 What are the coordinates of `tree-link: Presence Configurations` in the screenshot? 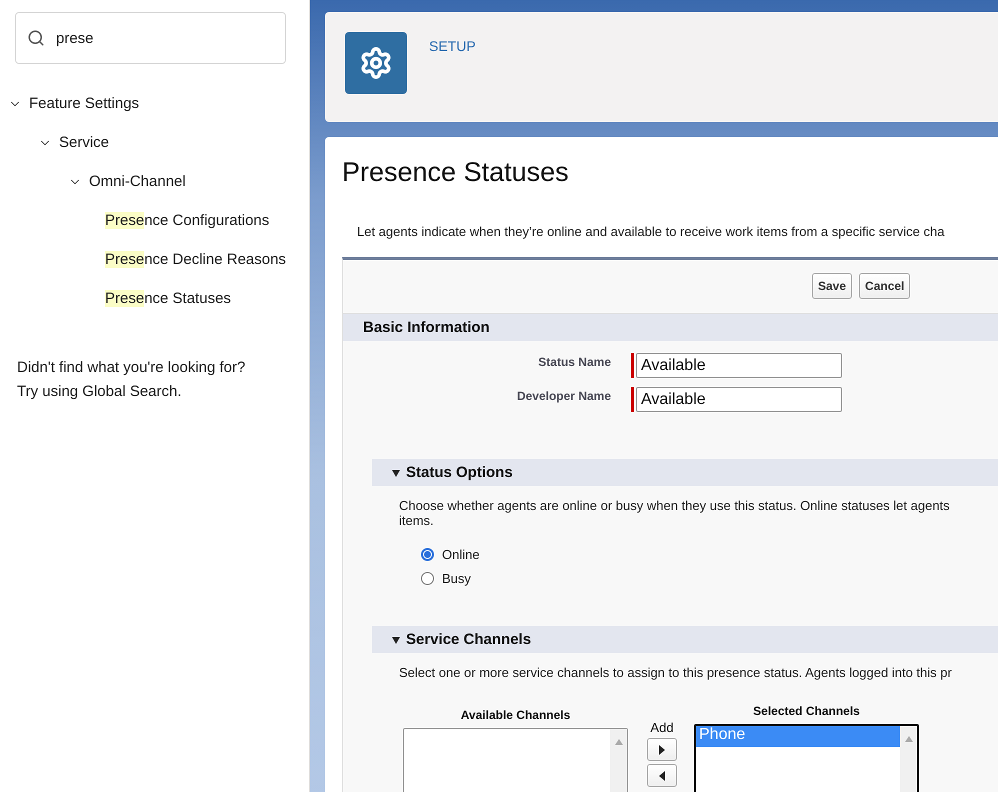 It's located at (154, 220).